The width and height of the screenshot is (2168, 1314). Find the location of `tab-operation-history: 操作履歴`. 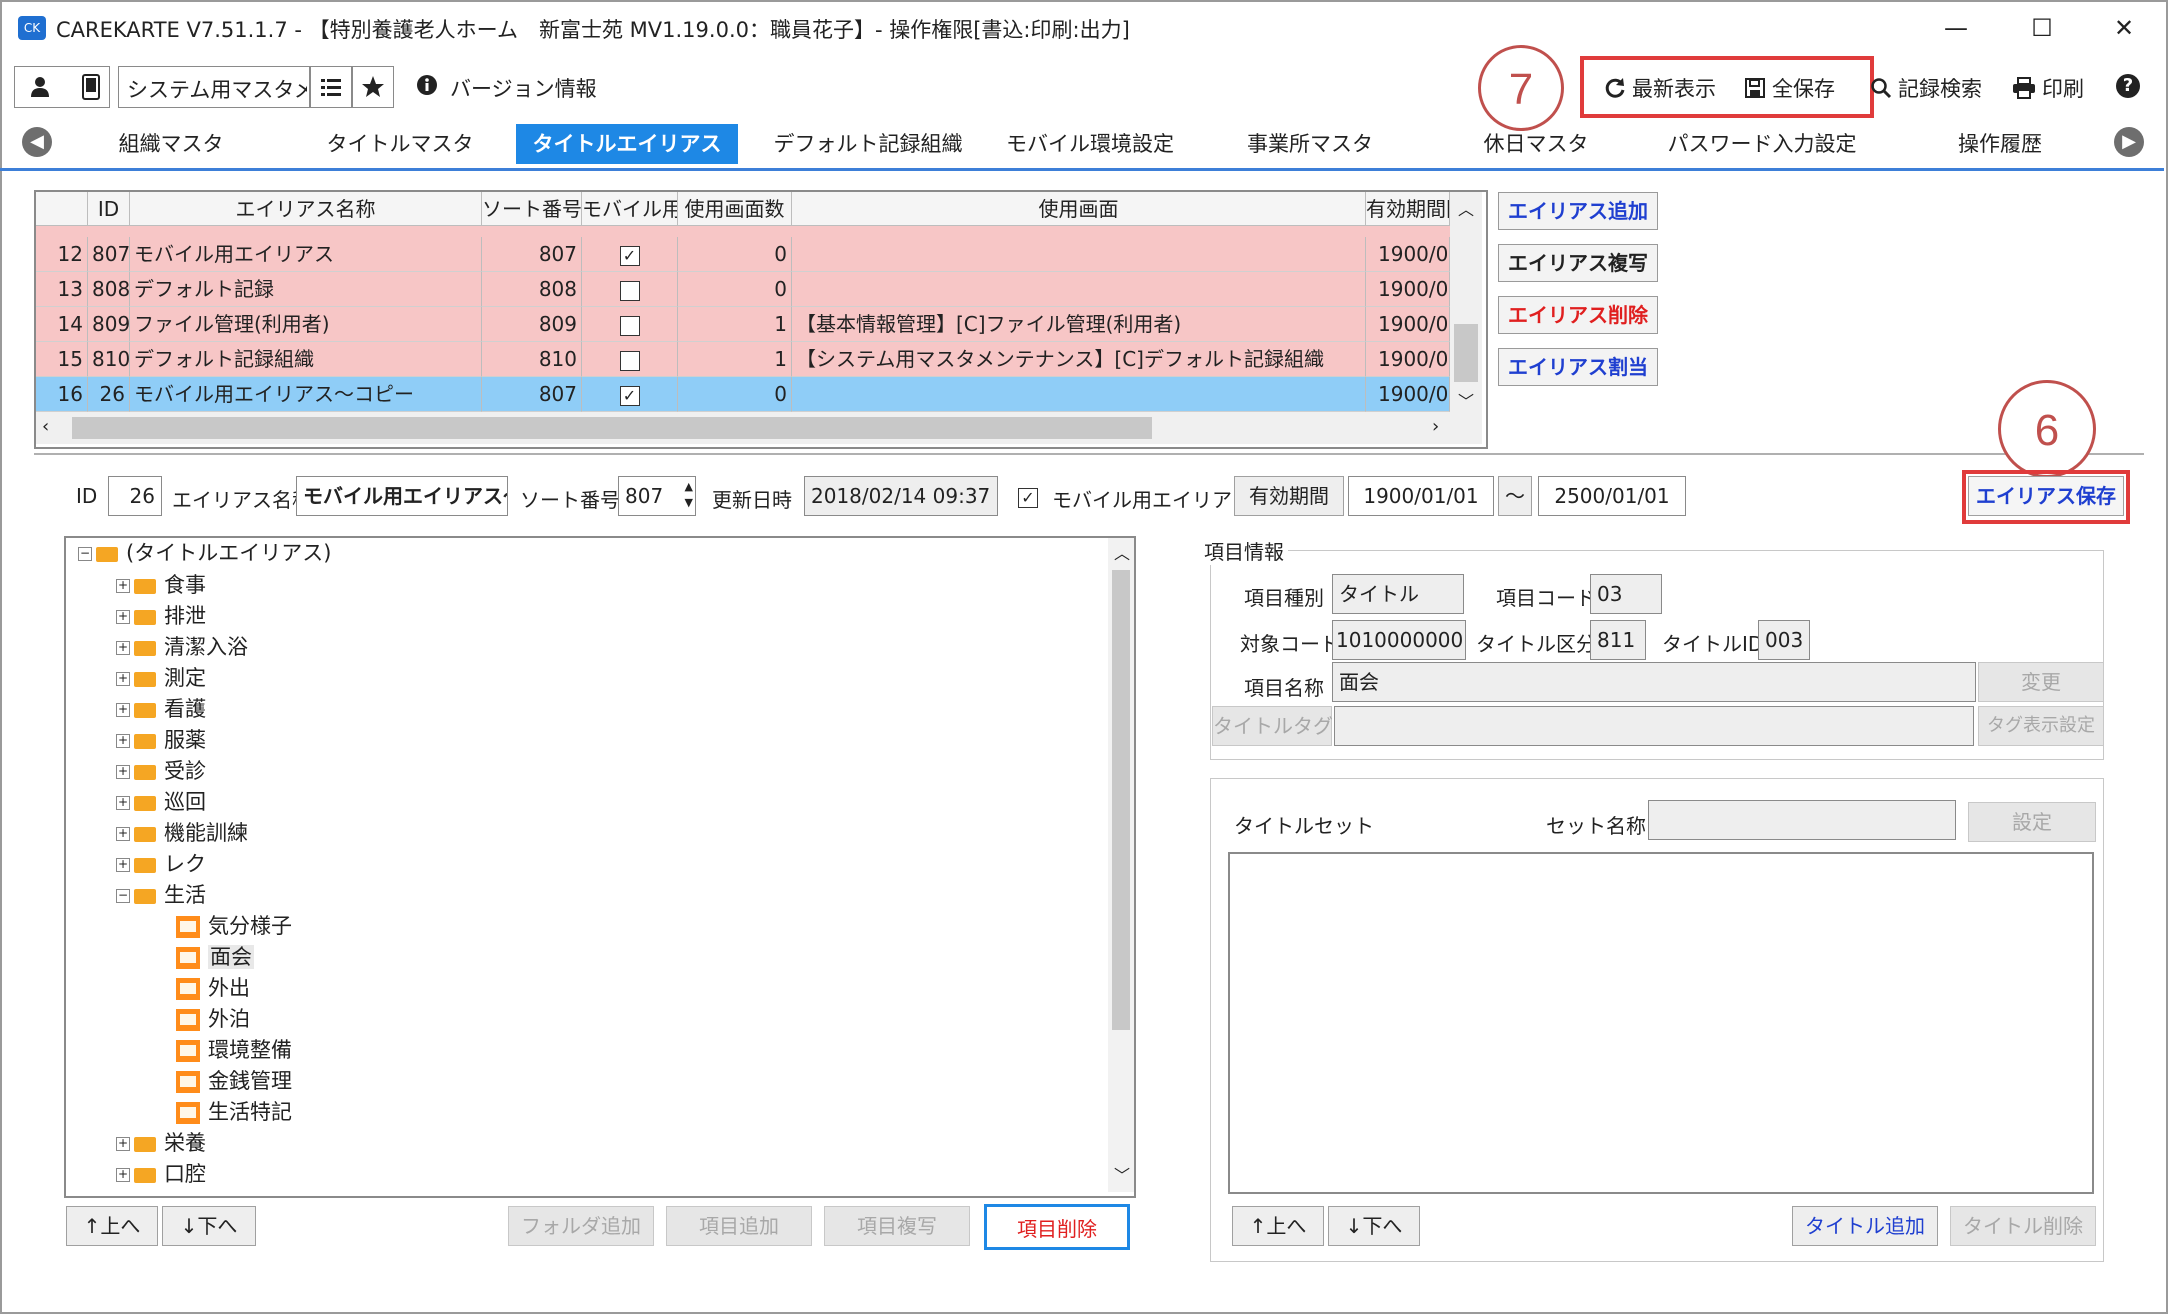

tab-operation-history: 操作履歴 is located at coordinates (2000, 144).